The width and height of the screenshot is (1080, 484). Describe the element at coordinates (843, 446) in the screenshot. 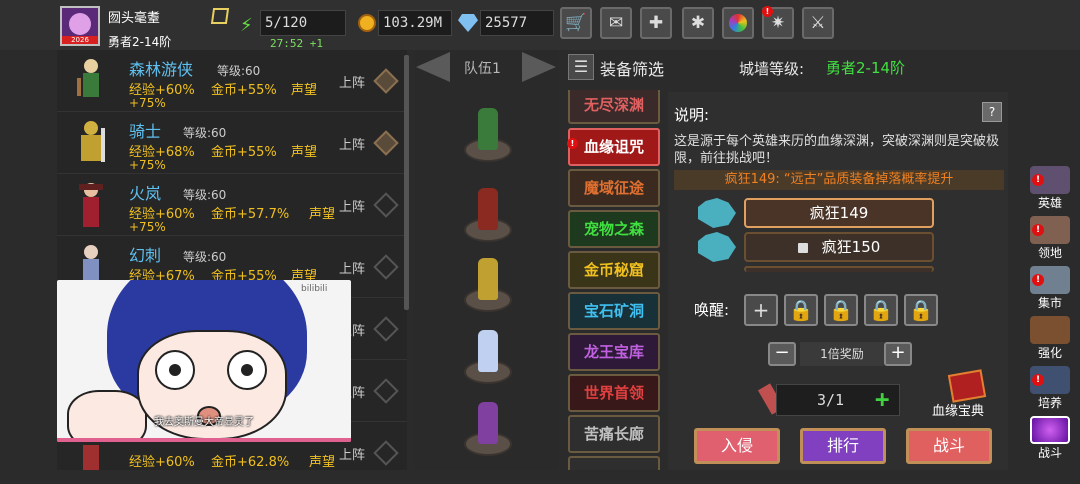

I see `ranking-button: 排行` at that location.